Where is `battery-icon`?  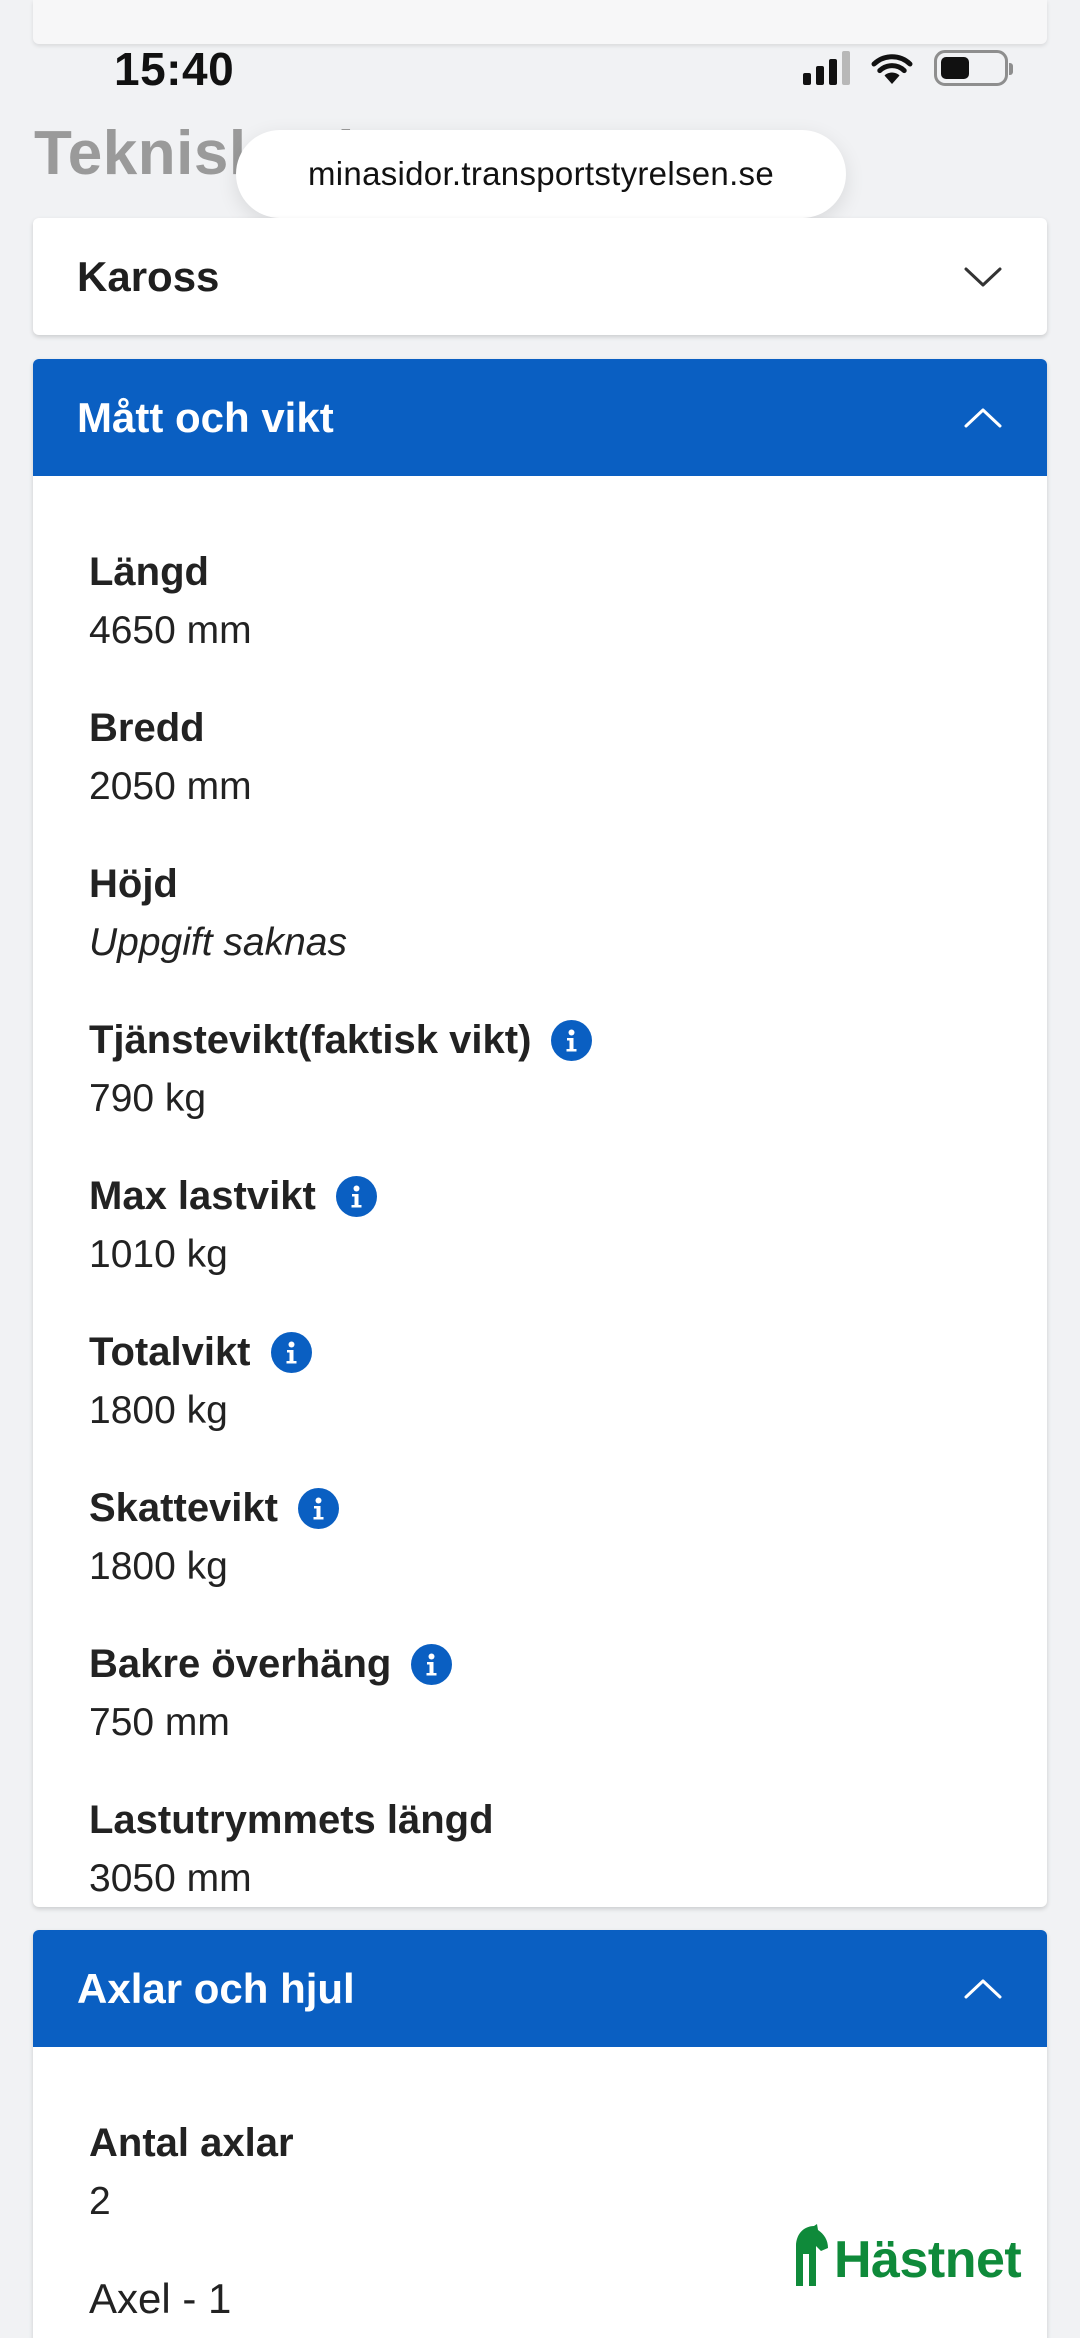 battery-icon is located at coordinates (973, 68).